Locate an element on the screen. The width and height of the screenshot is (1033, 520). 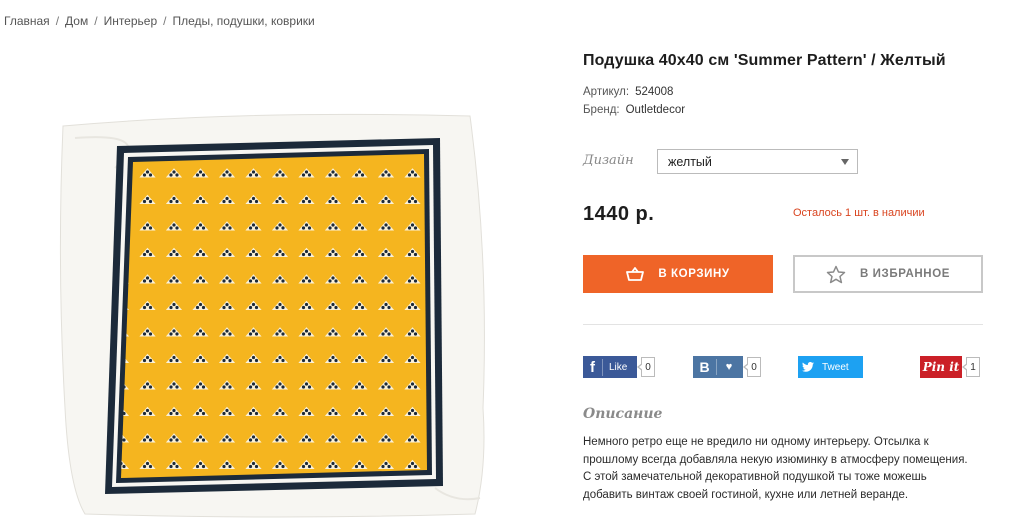
brand-value: Outletdecor is located at coordinates (655, 110).